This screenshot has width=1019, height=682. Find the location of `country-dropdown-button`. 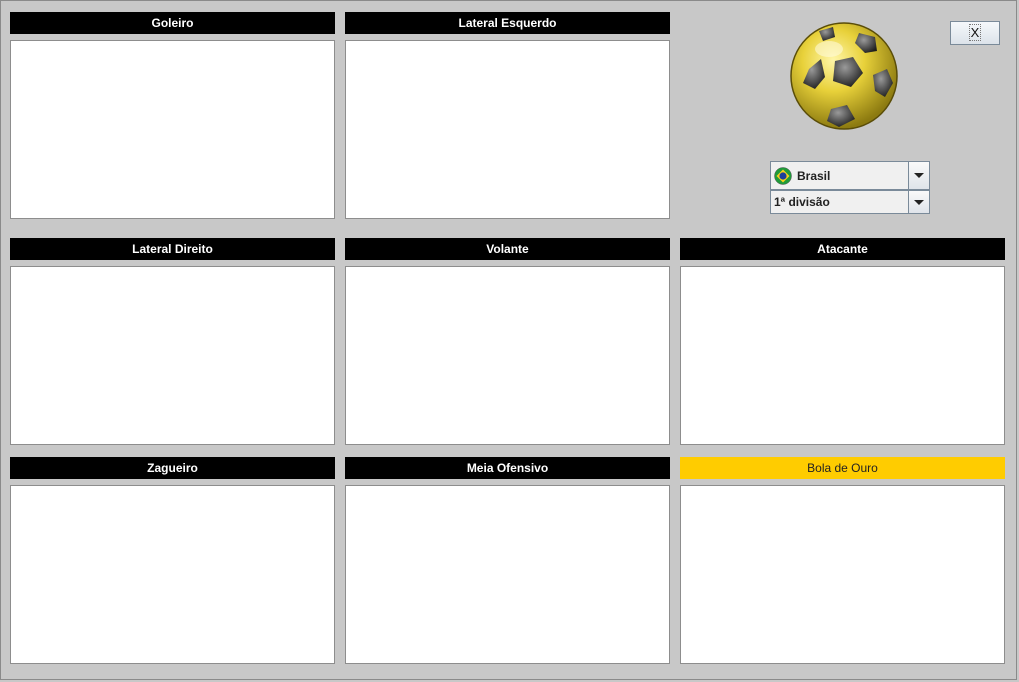

country-dropdown-button is located at coordinates (918, 175).